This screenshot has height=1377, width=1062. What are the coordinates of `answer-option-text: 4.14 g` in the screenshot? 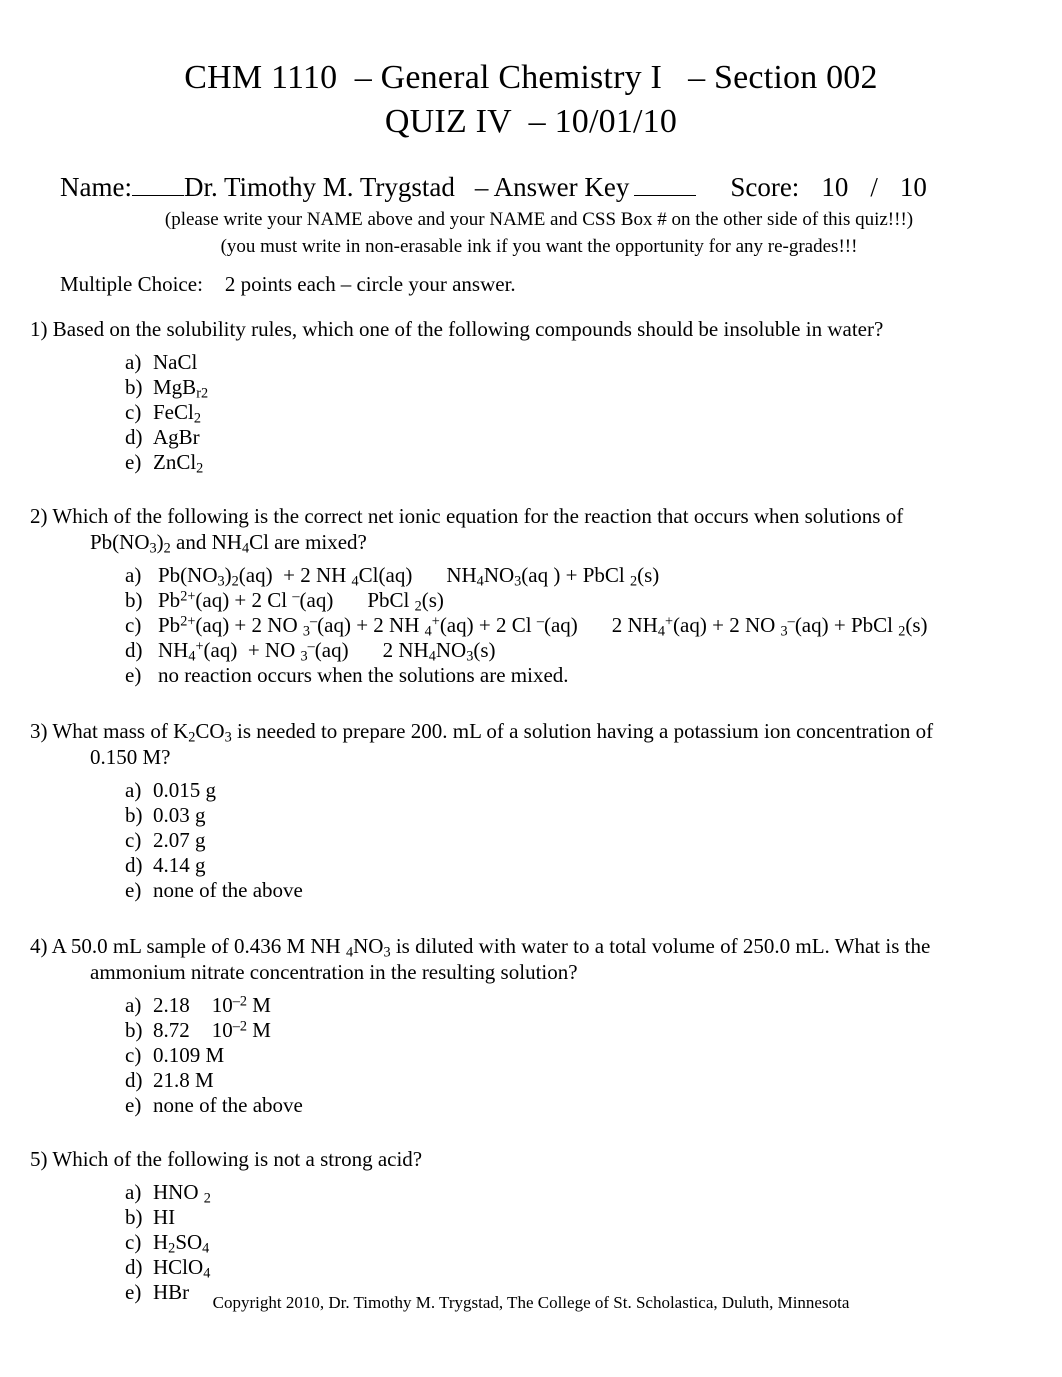 It's located at (179, 865).